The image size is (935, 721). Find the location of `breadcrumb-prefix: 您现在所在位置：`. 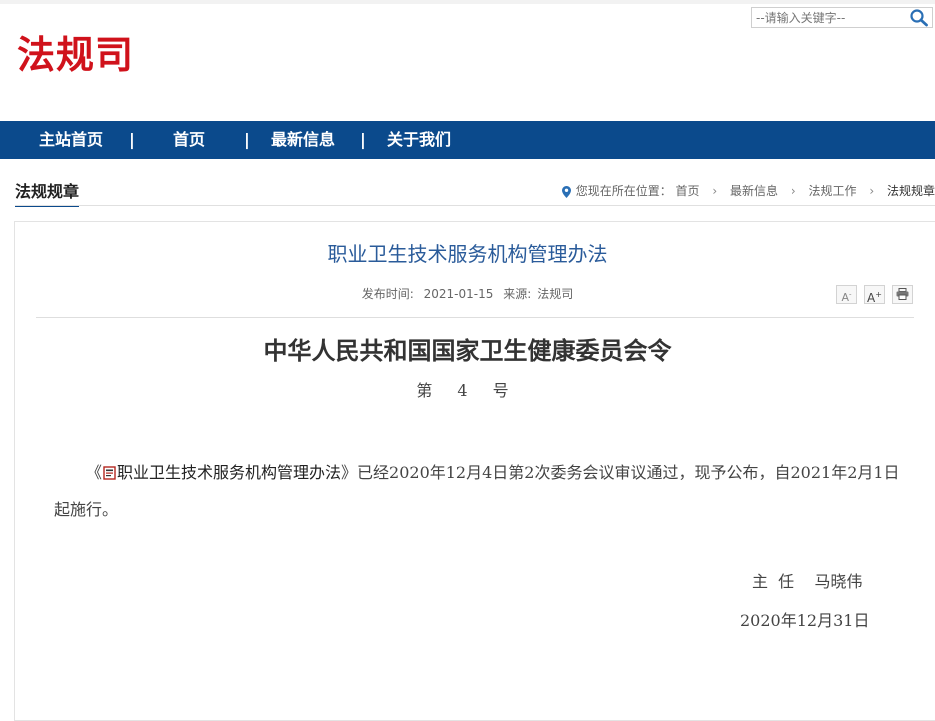

breadcrumb-prefix: 您现在所在位置： is located at coordinates (623, 191).